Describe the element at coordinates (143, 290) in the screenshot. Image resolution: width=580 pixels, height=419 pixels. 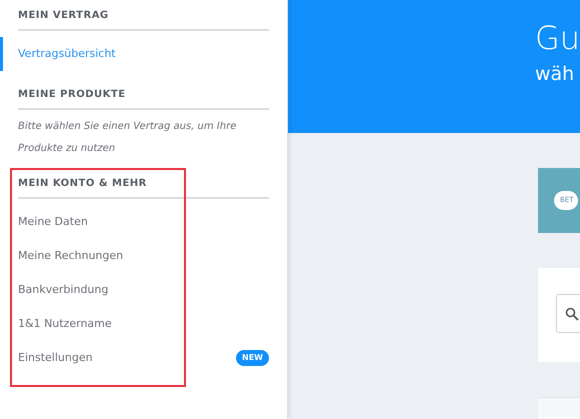
I see `nav-link-item: Bankverbindung` at that location.